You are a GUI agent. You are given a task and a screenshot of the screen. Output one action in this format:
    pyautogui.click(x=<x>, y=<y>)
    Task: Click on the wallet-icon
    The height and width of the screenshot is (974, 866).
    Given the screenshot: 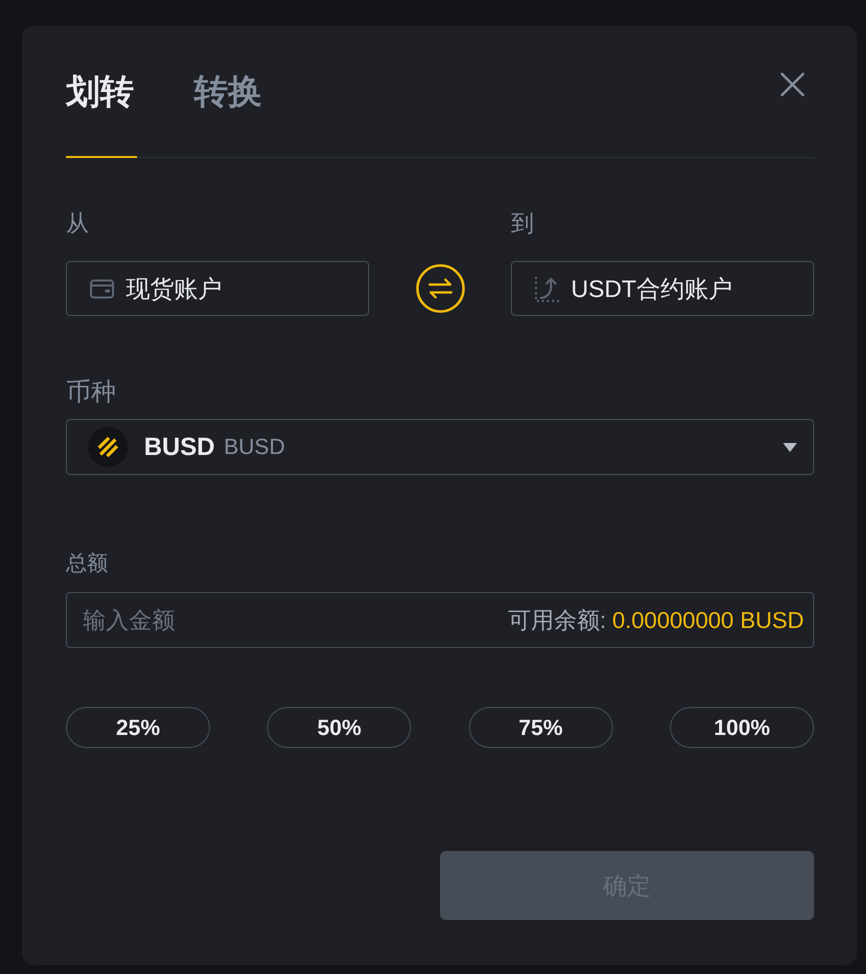 What is the action you would take?
    pyautogui.click(x=102, y=288)
    